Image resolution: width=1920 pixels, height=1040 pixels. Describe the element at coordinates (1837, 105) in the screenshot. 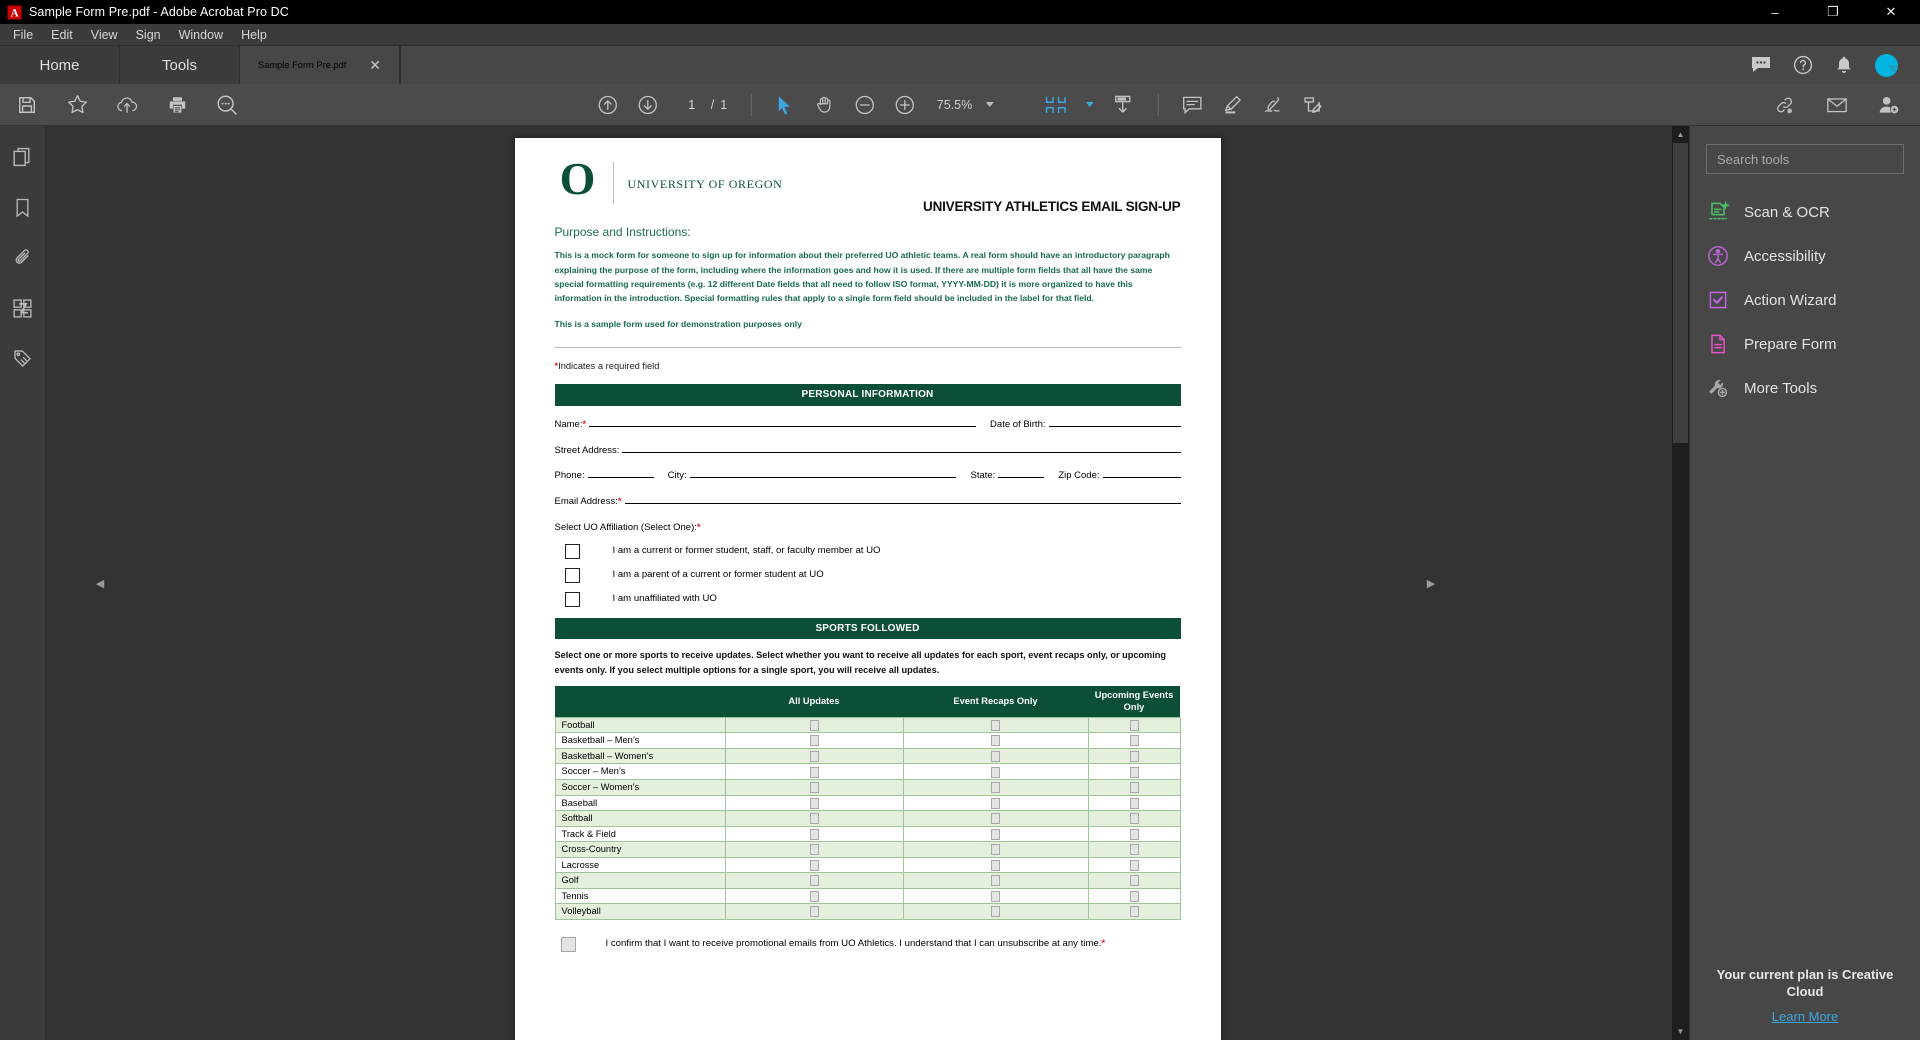

I see `email-icon` at that location.